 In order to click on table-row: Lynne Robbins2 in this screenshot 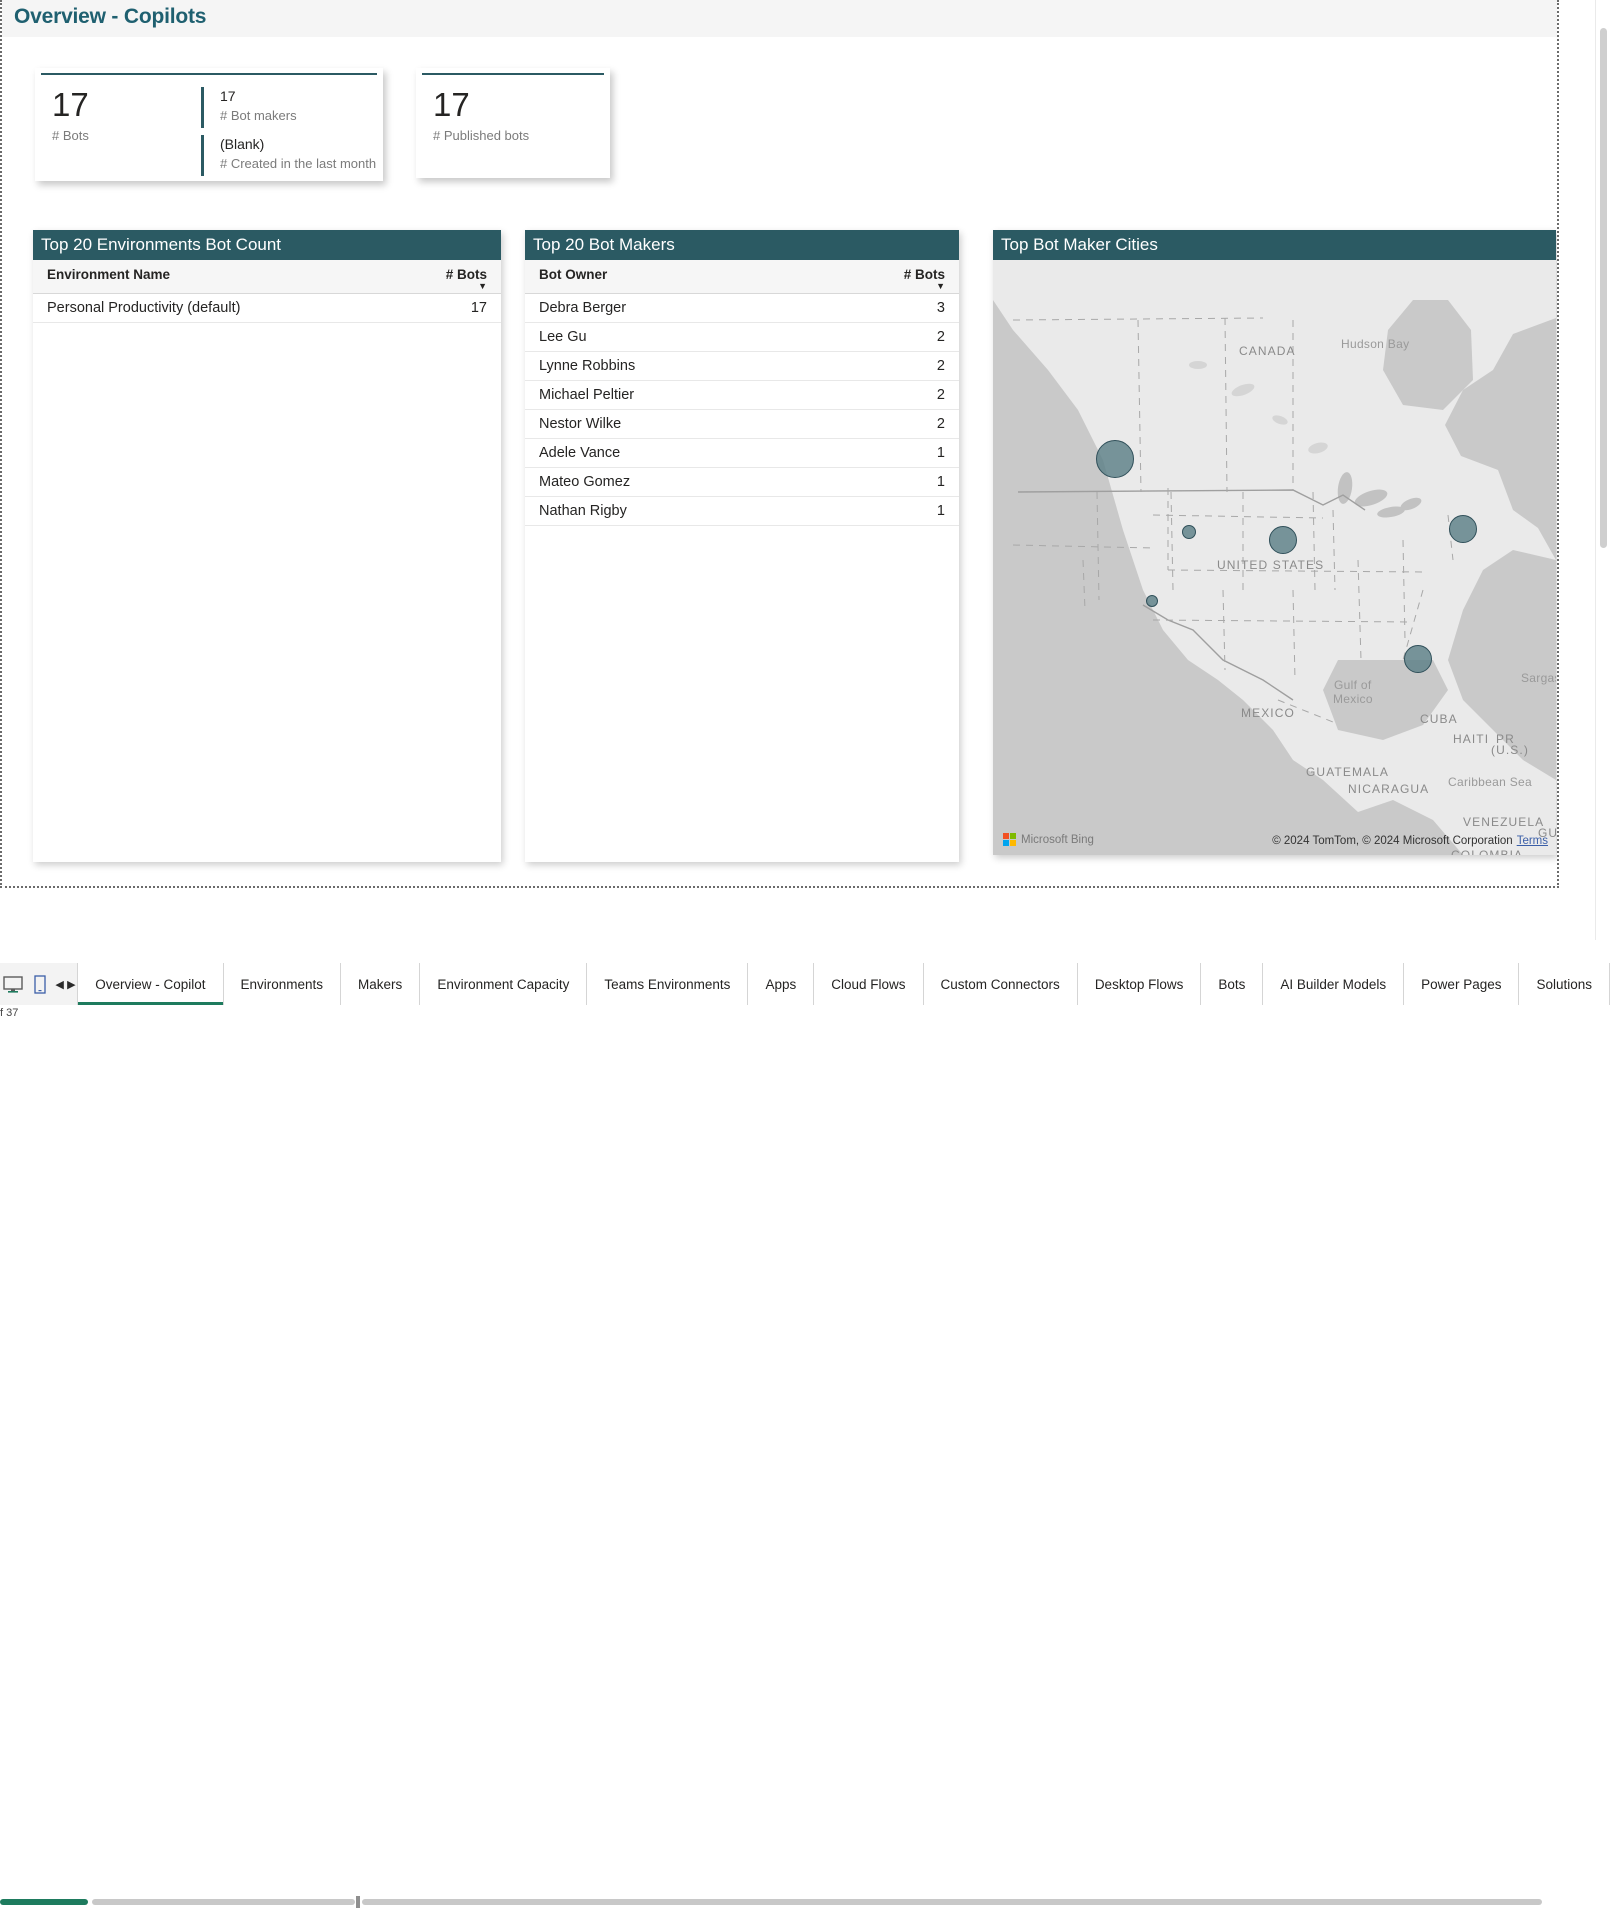, I will do `click(742, 366)`.